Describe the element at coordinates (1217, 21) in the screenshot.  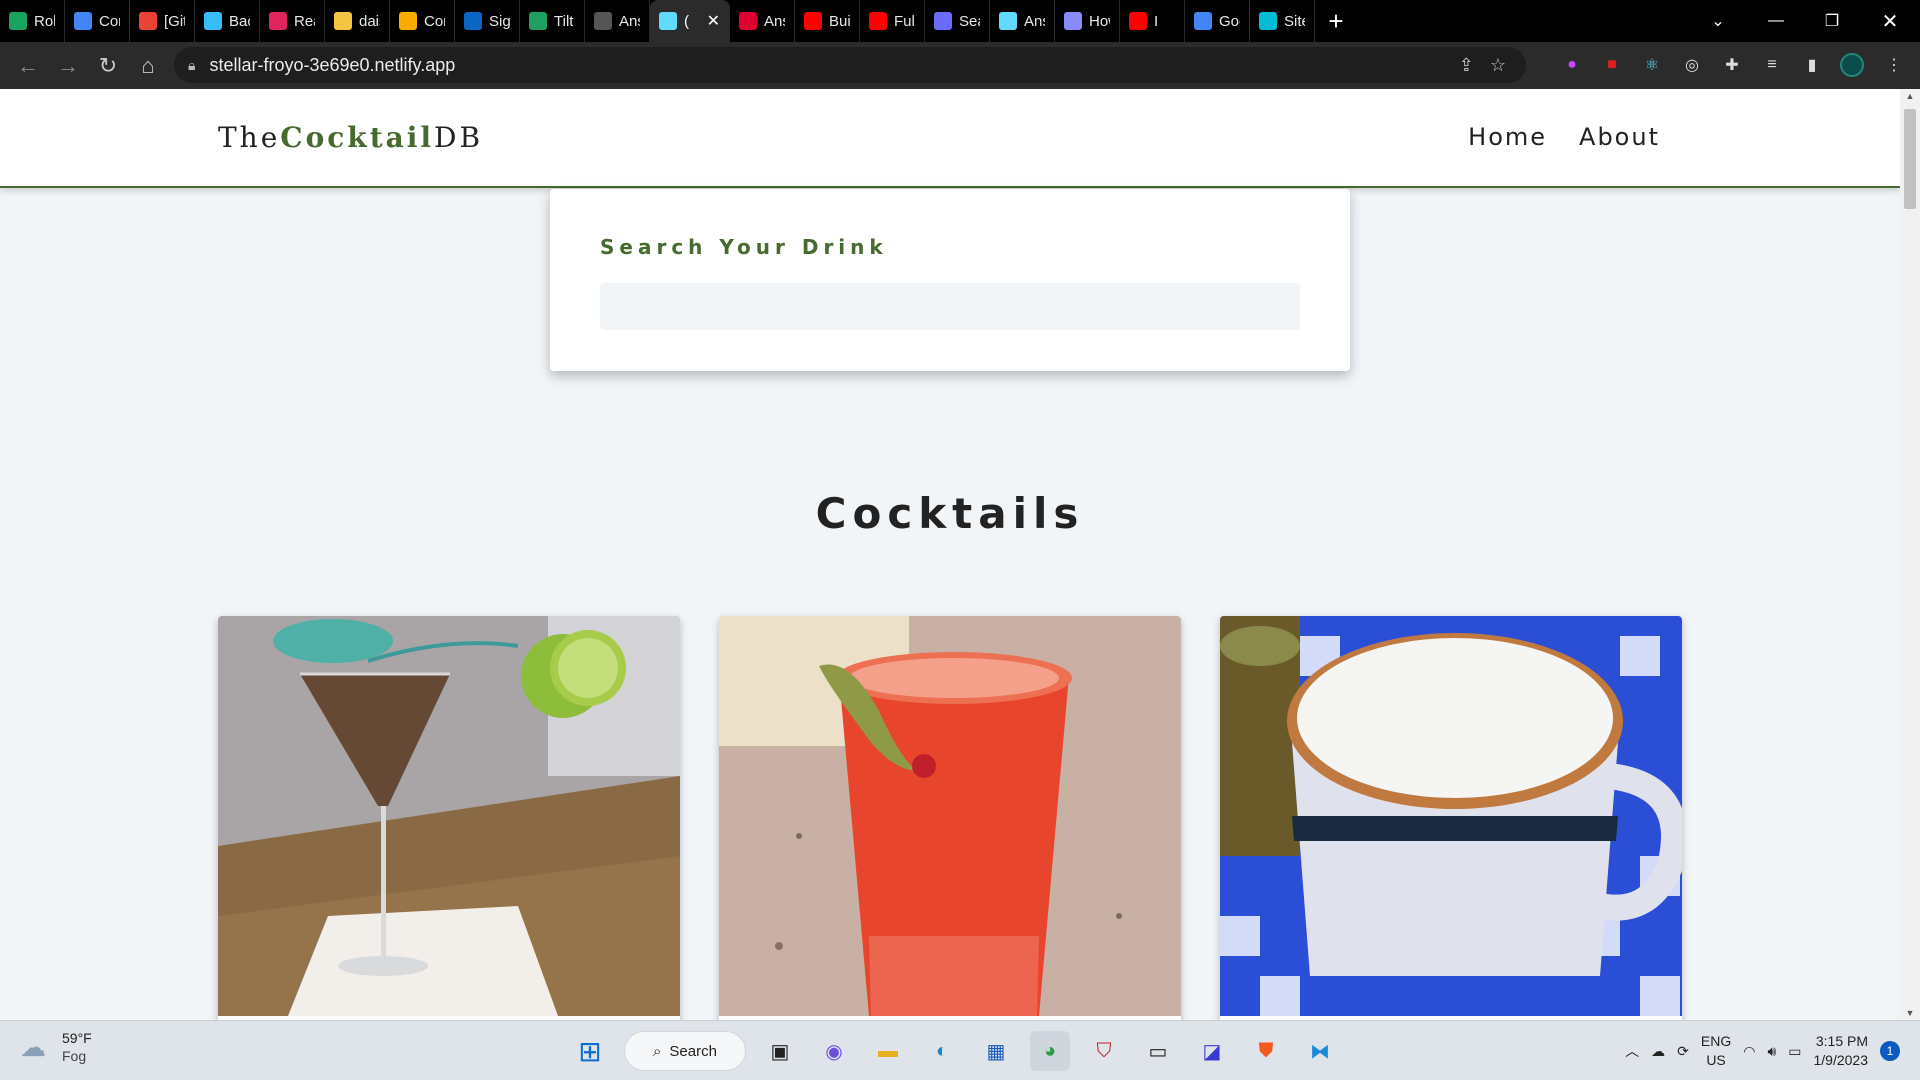
I see `browser-tab: Goo` at that location.